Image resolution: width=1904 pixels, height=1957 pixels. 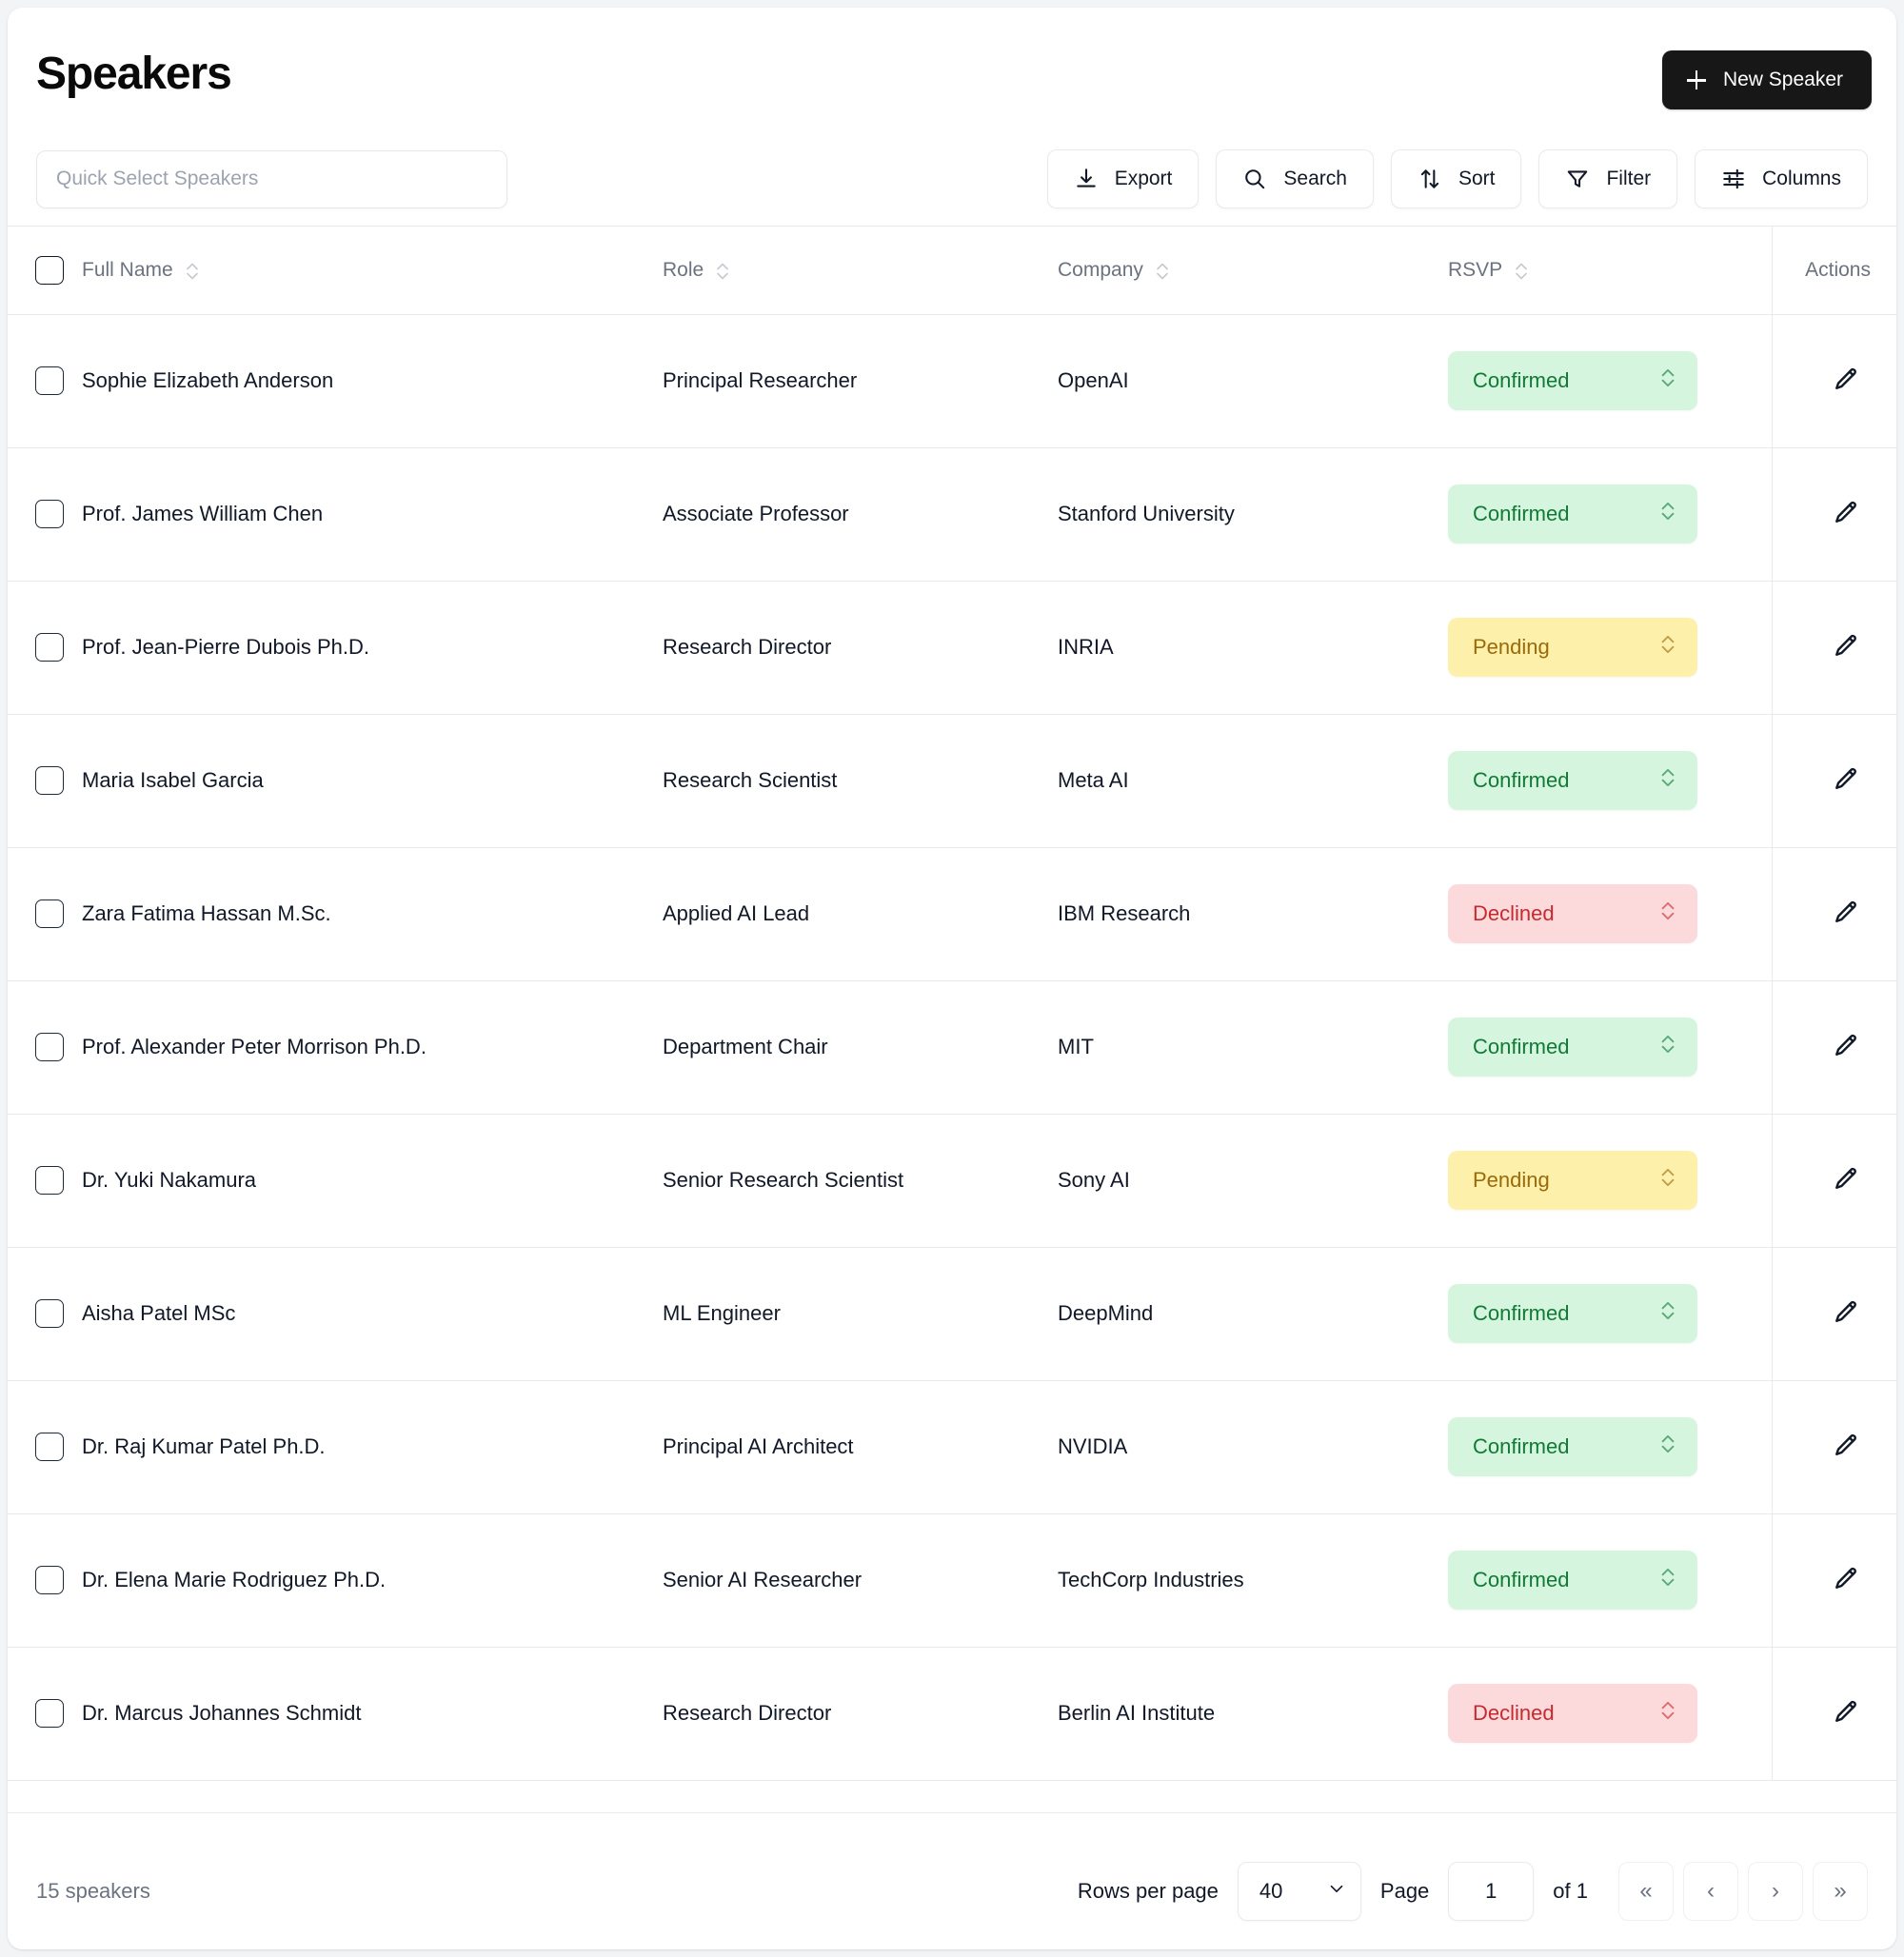 I want to click on columns-button-label: Columns, so click(x=1801, y=178).